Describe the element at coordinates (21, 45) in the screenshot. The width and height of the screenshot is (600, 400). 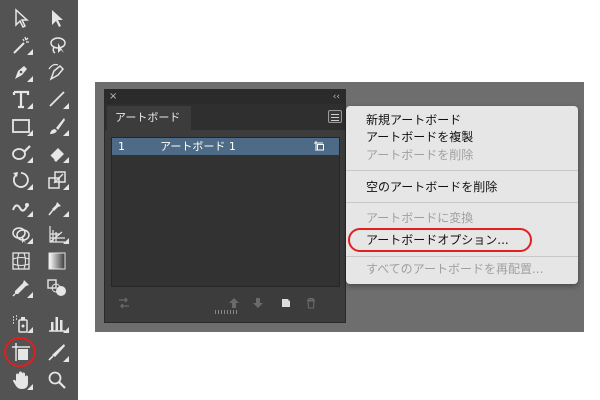
I see `magic-wand-tool` at that location.